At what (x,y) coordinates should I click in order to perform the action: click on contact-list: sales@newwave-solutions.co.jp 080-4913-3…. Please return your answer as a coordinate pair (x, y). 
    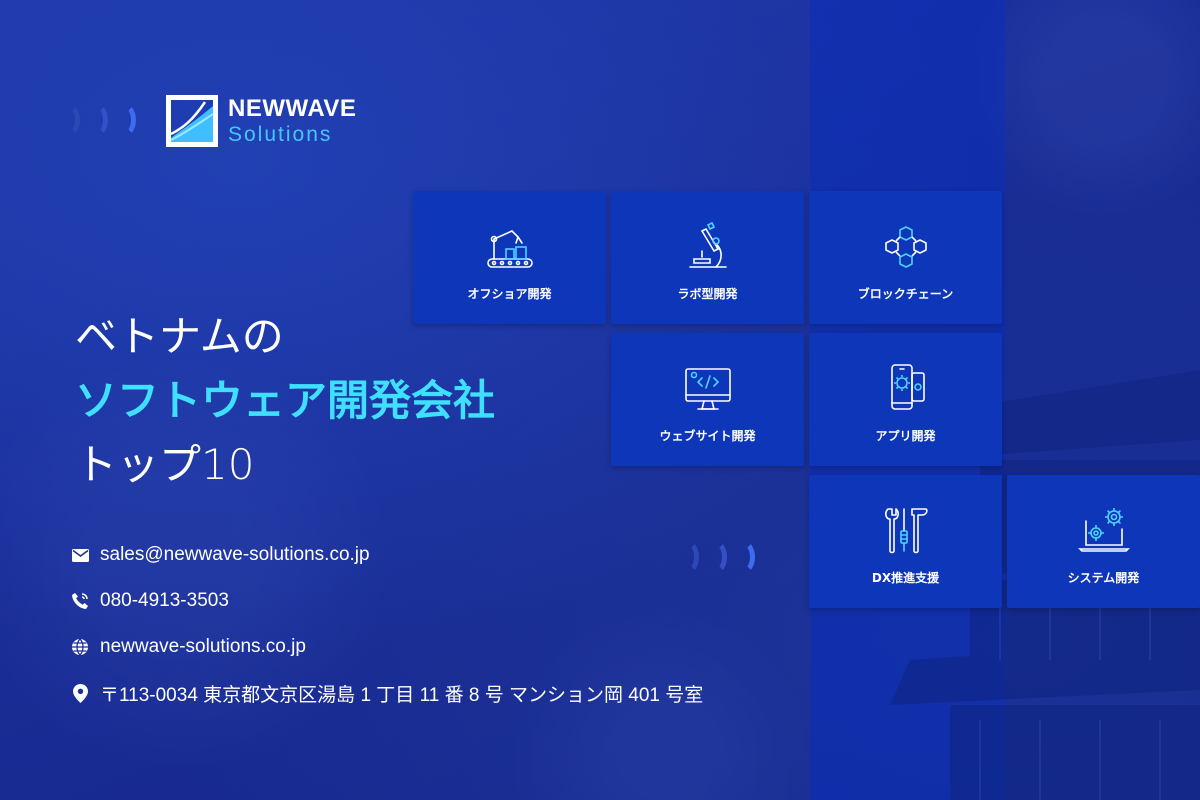
    Looking at the image, I should click on (386, 635).